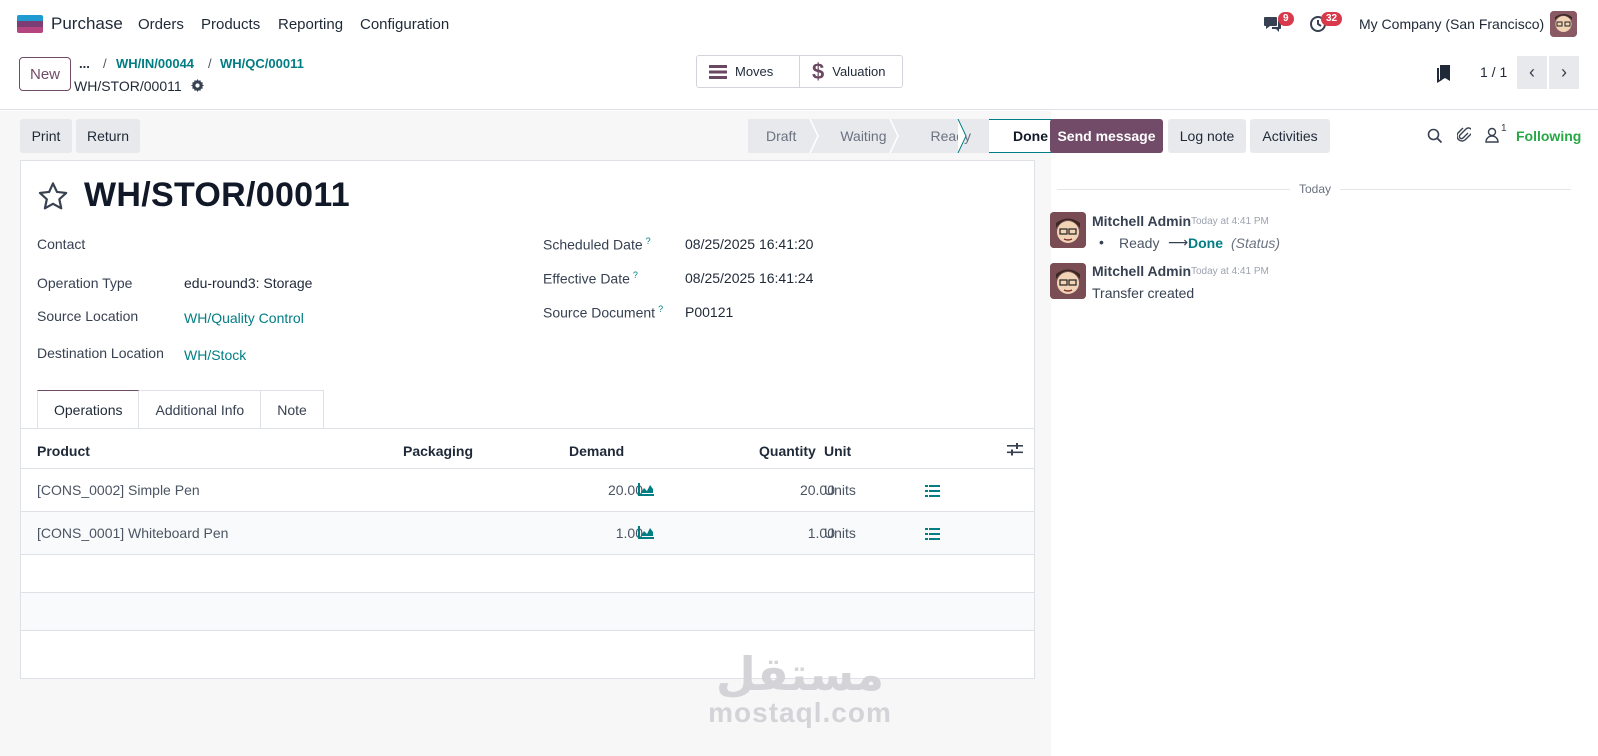 This screenshot has width=1598, height=756. Describe the element at coordinates (1290, 136) in the screenshot. I see `activities-button: Activities` at that location.